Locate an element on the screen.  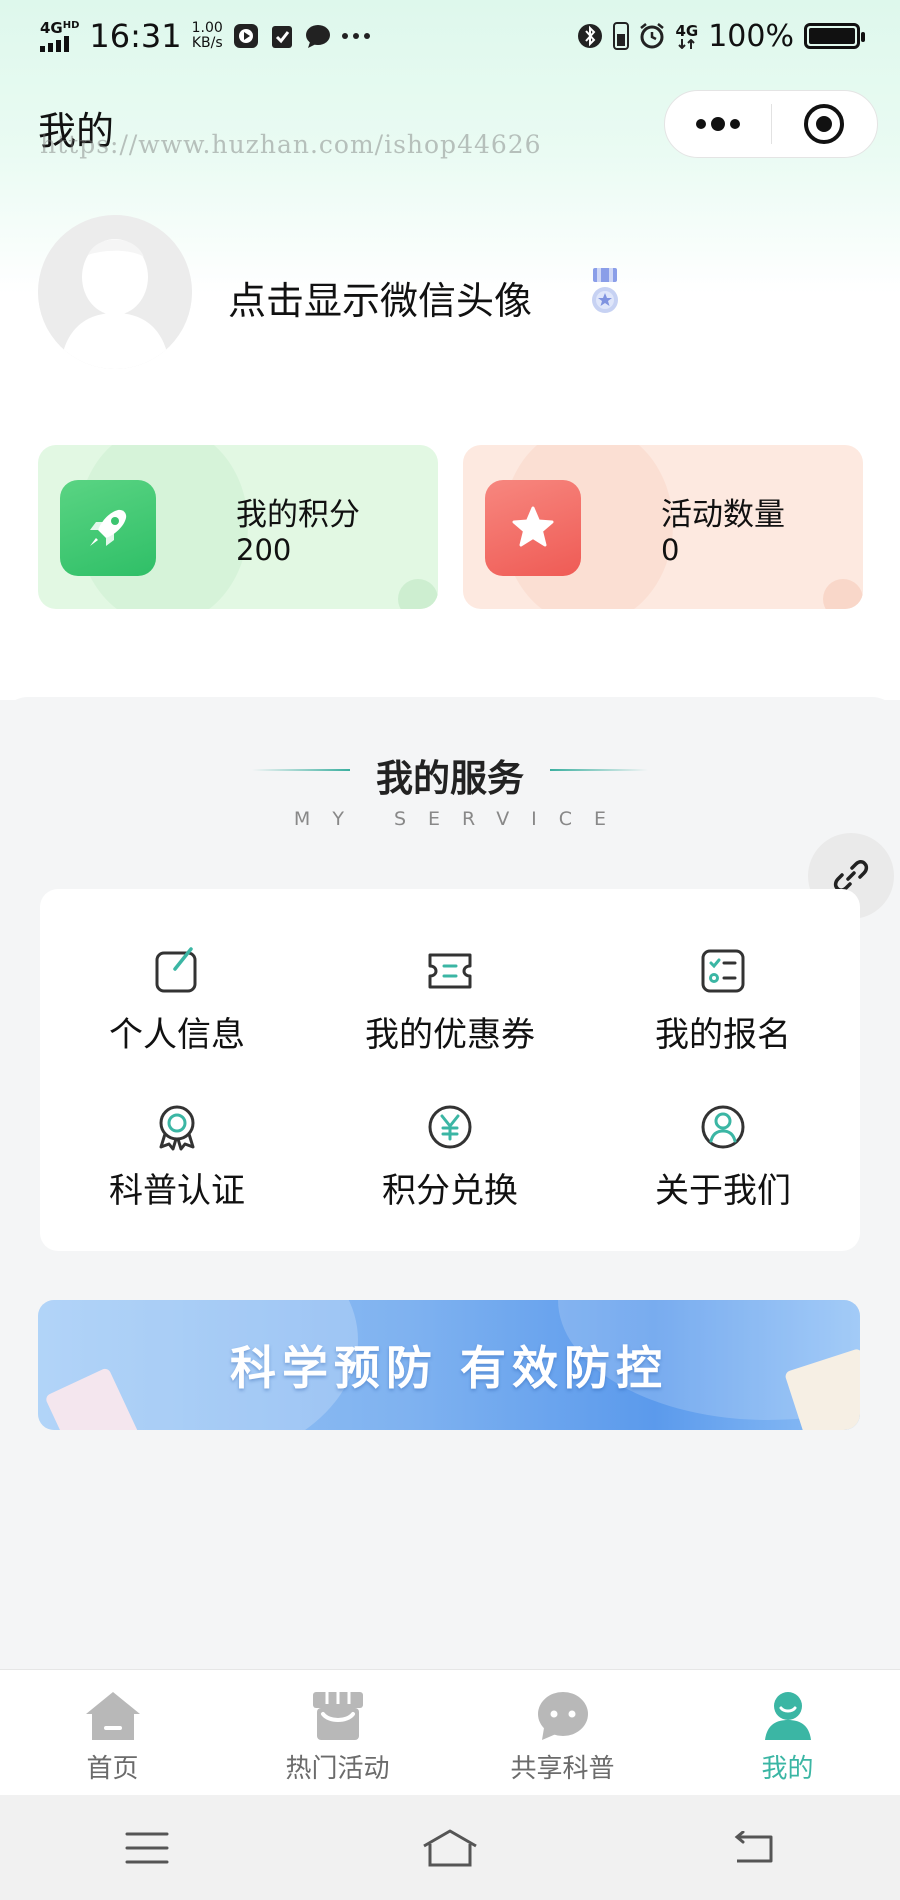
profile-icon is located at coordinates (787, 1716).